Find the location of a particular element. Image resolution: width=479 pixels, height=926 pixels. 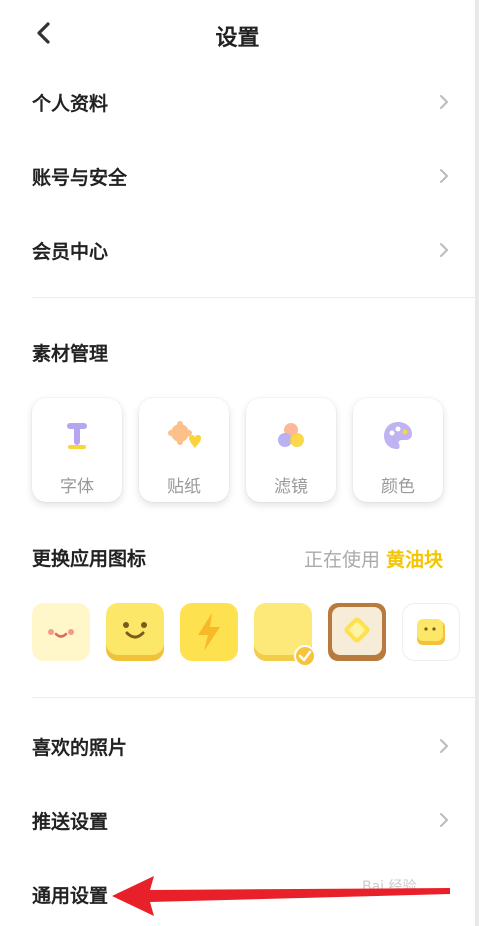

tile-label: 贴纸 is located at coordinates (184, 487).